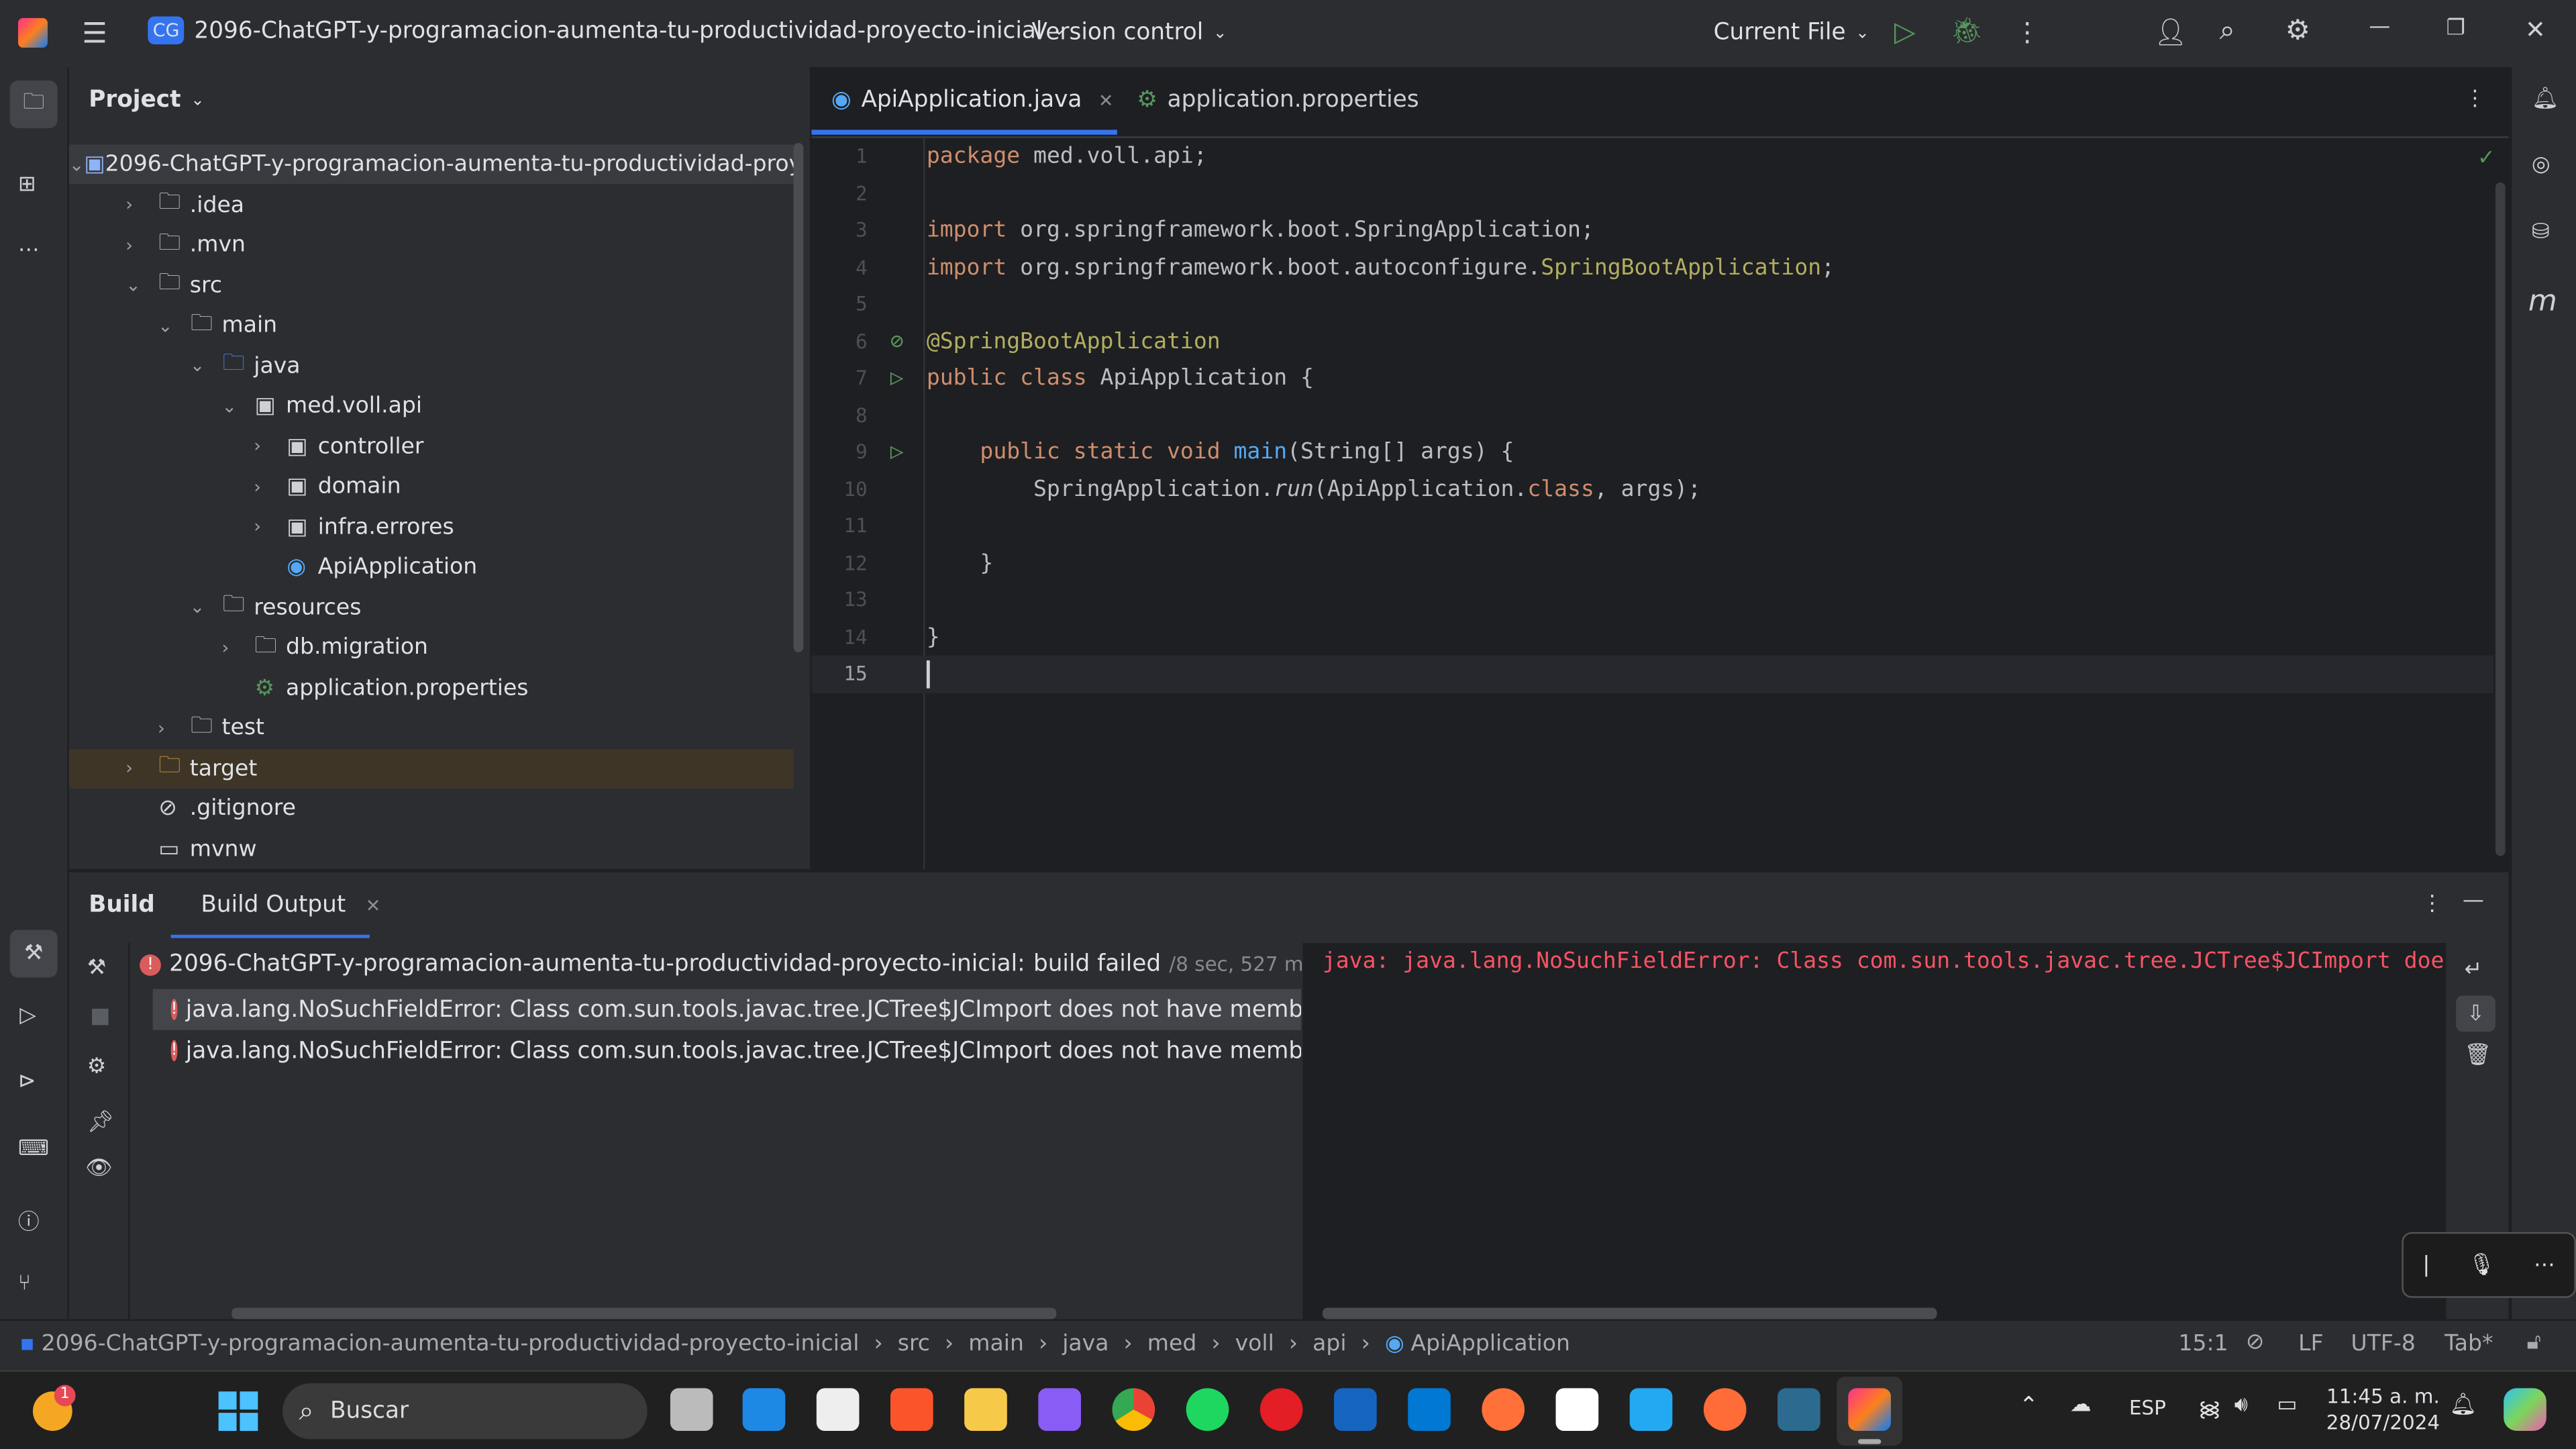  What do you see at coordinates (33, 954) in the screenshot?
I see `build-tool-icon: ⚒` at bounding box center [33, 954].